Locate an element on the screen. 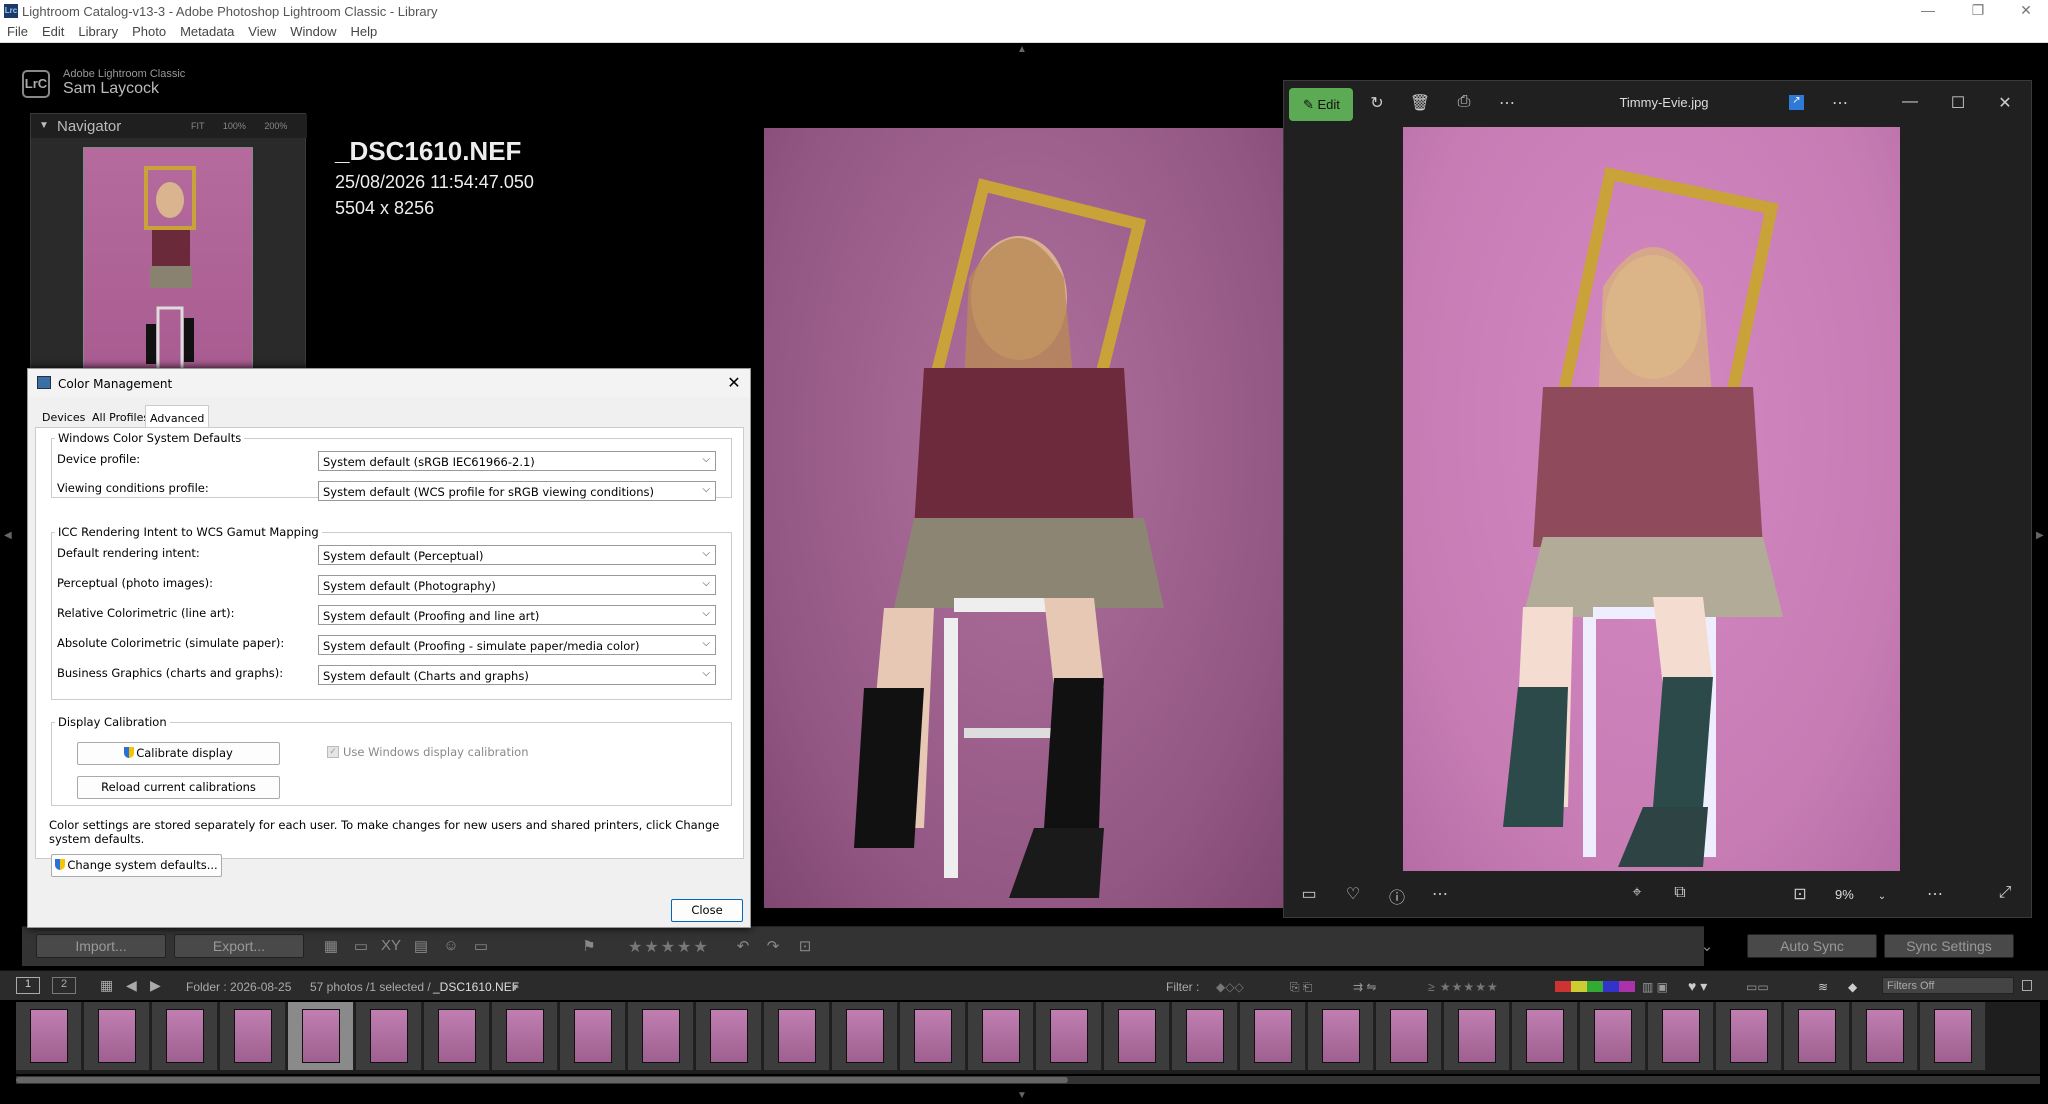  navigator-zoom-options: FIT 100% 200% is located at coordinates (239, 126).